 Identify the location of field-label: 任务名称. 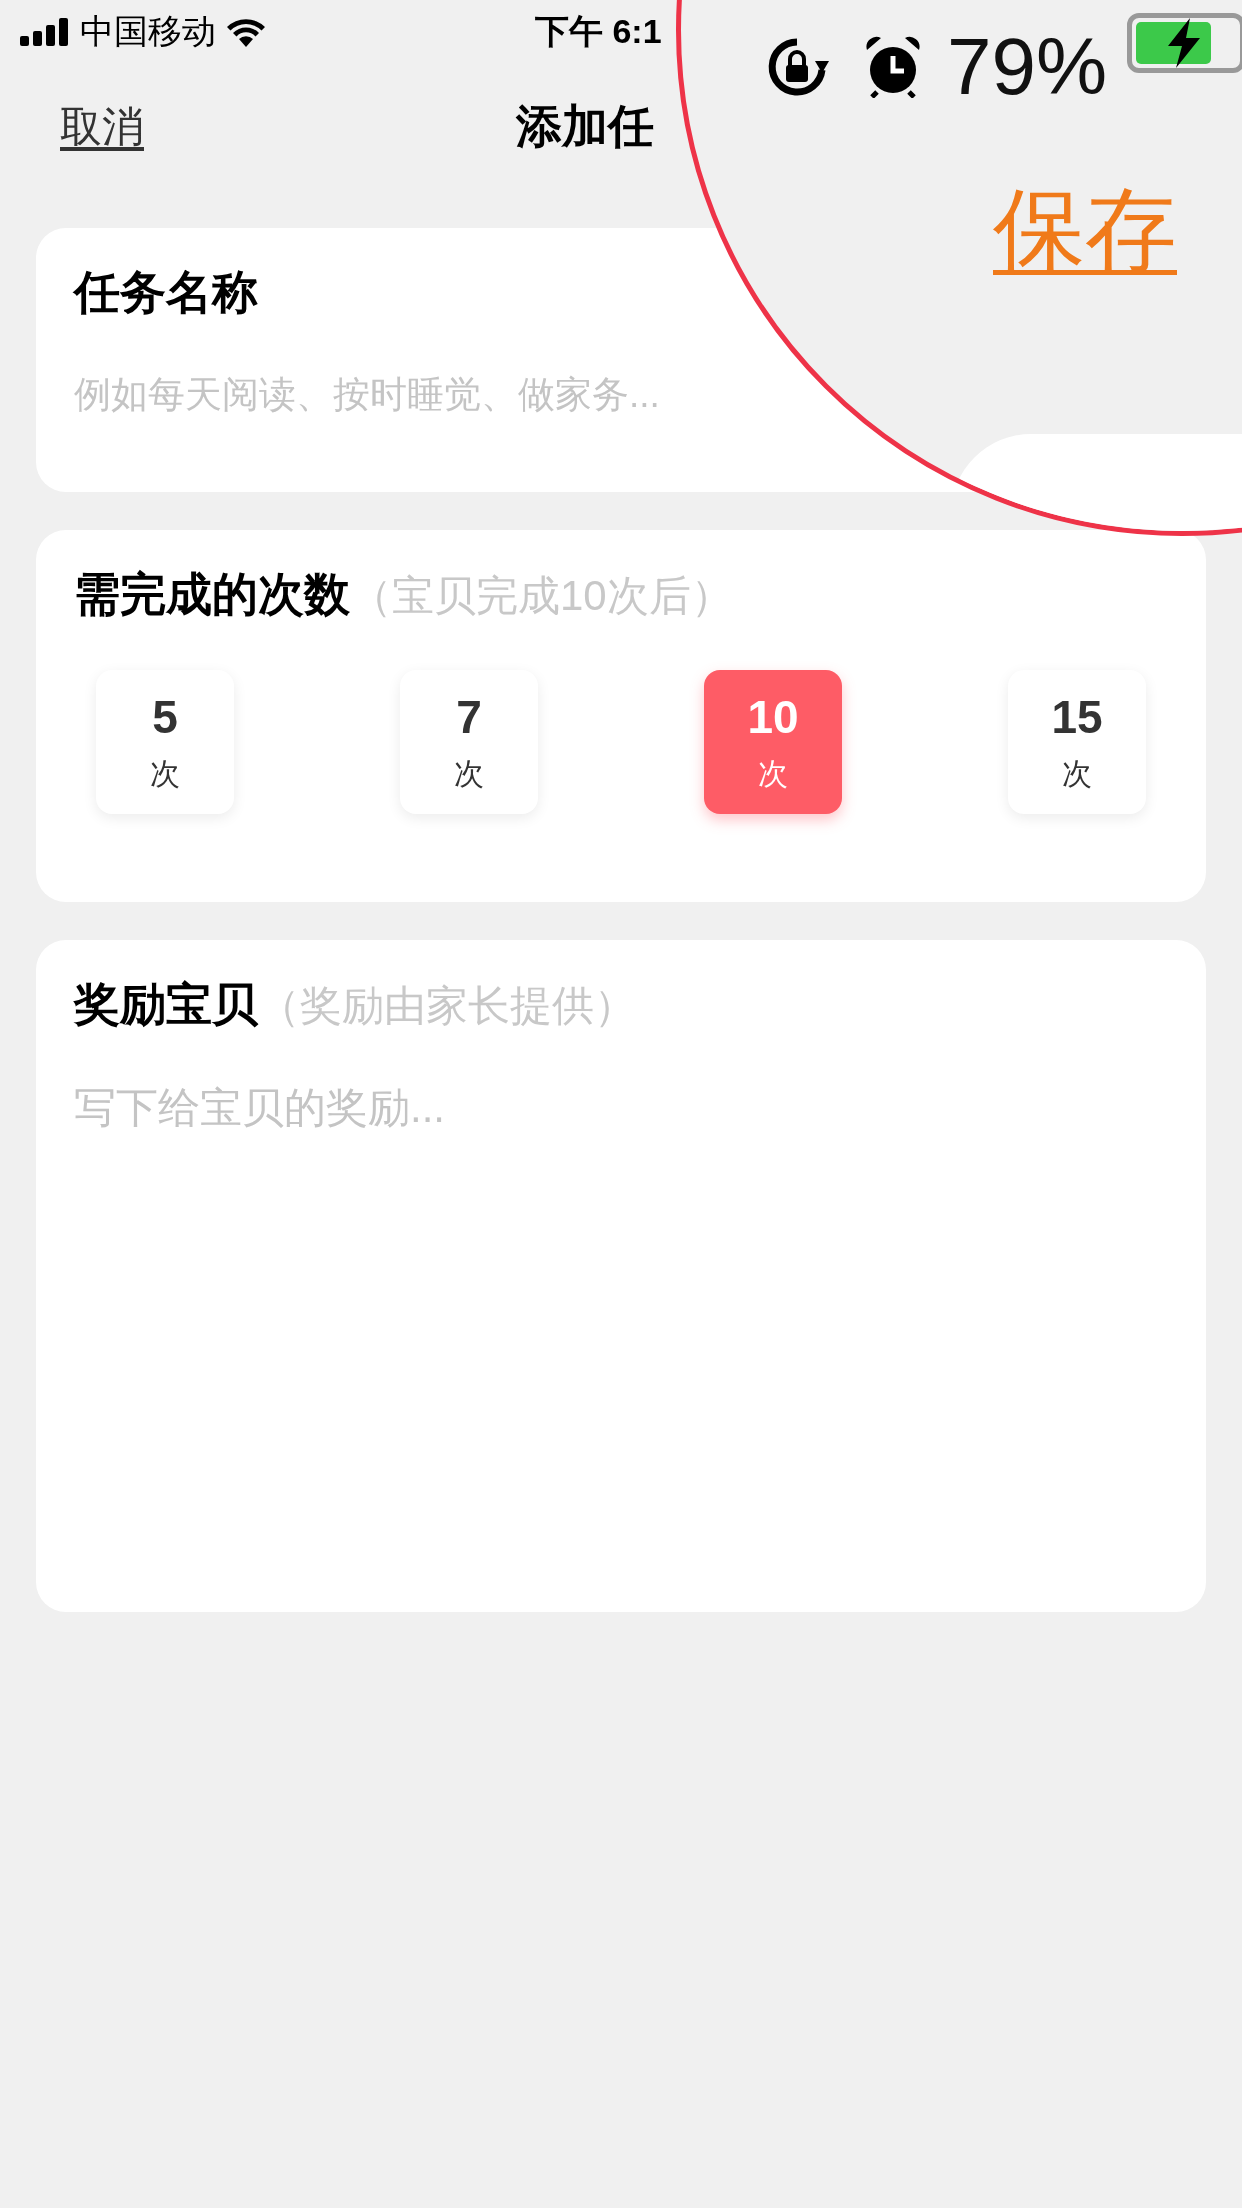
(166, 292).